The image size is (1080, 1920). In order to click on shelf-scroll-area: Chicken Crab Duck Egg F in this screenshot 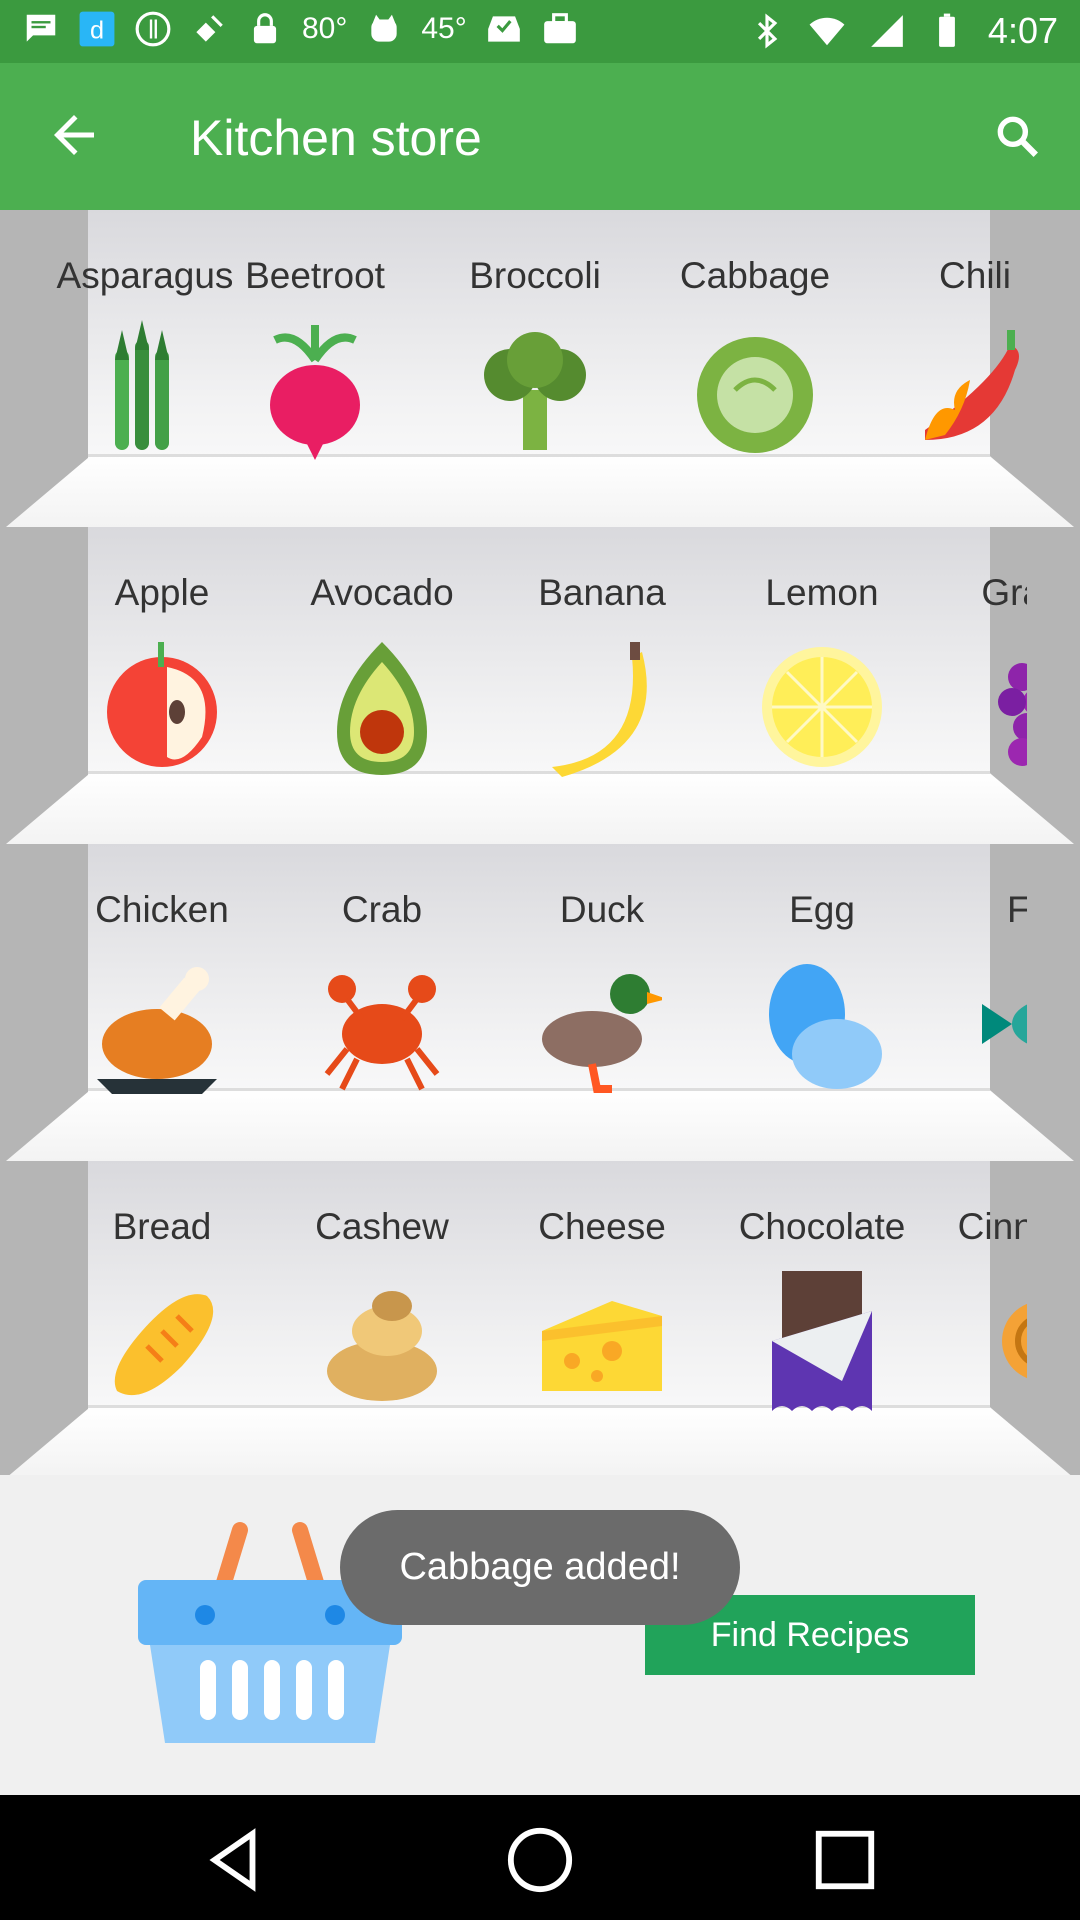, I will do `click(539, 1002)`.